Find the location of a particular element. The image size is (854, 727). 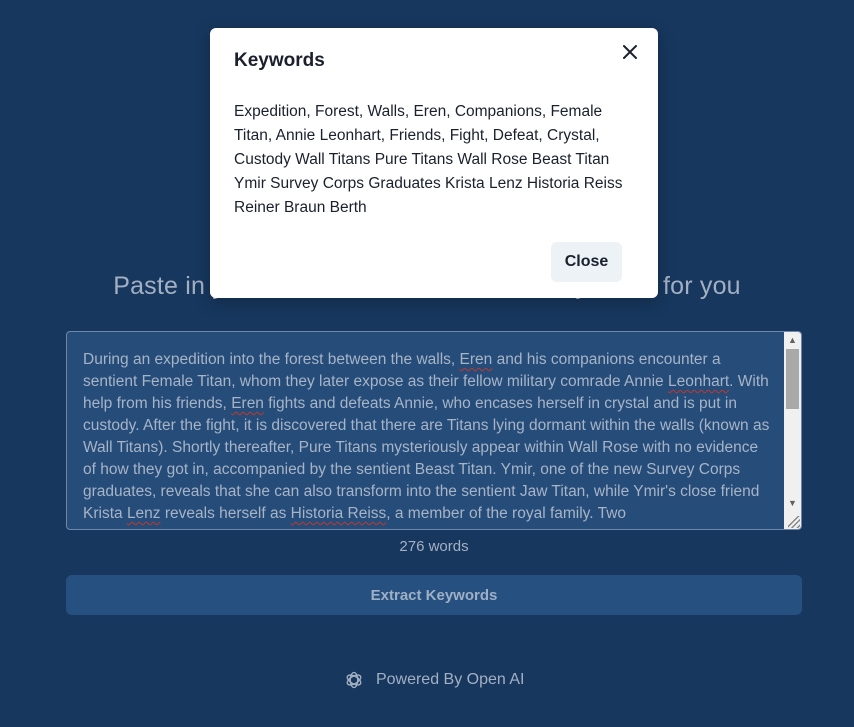

close-button: Close is located at coordinates (586, 262).